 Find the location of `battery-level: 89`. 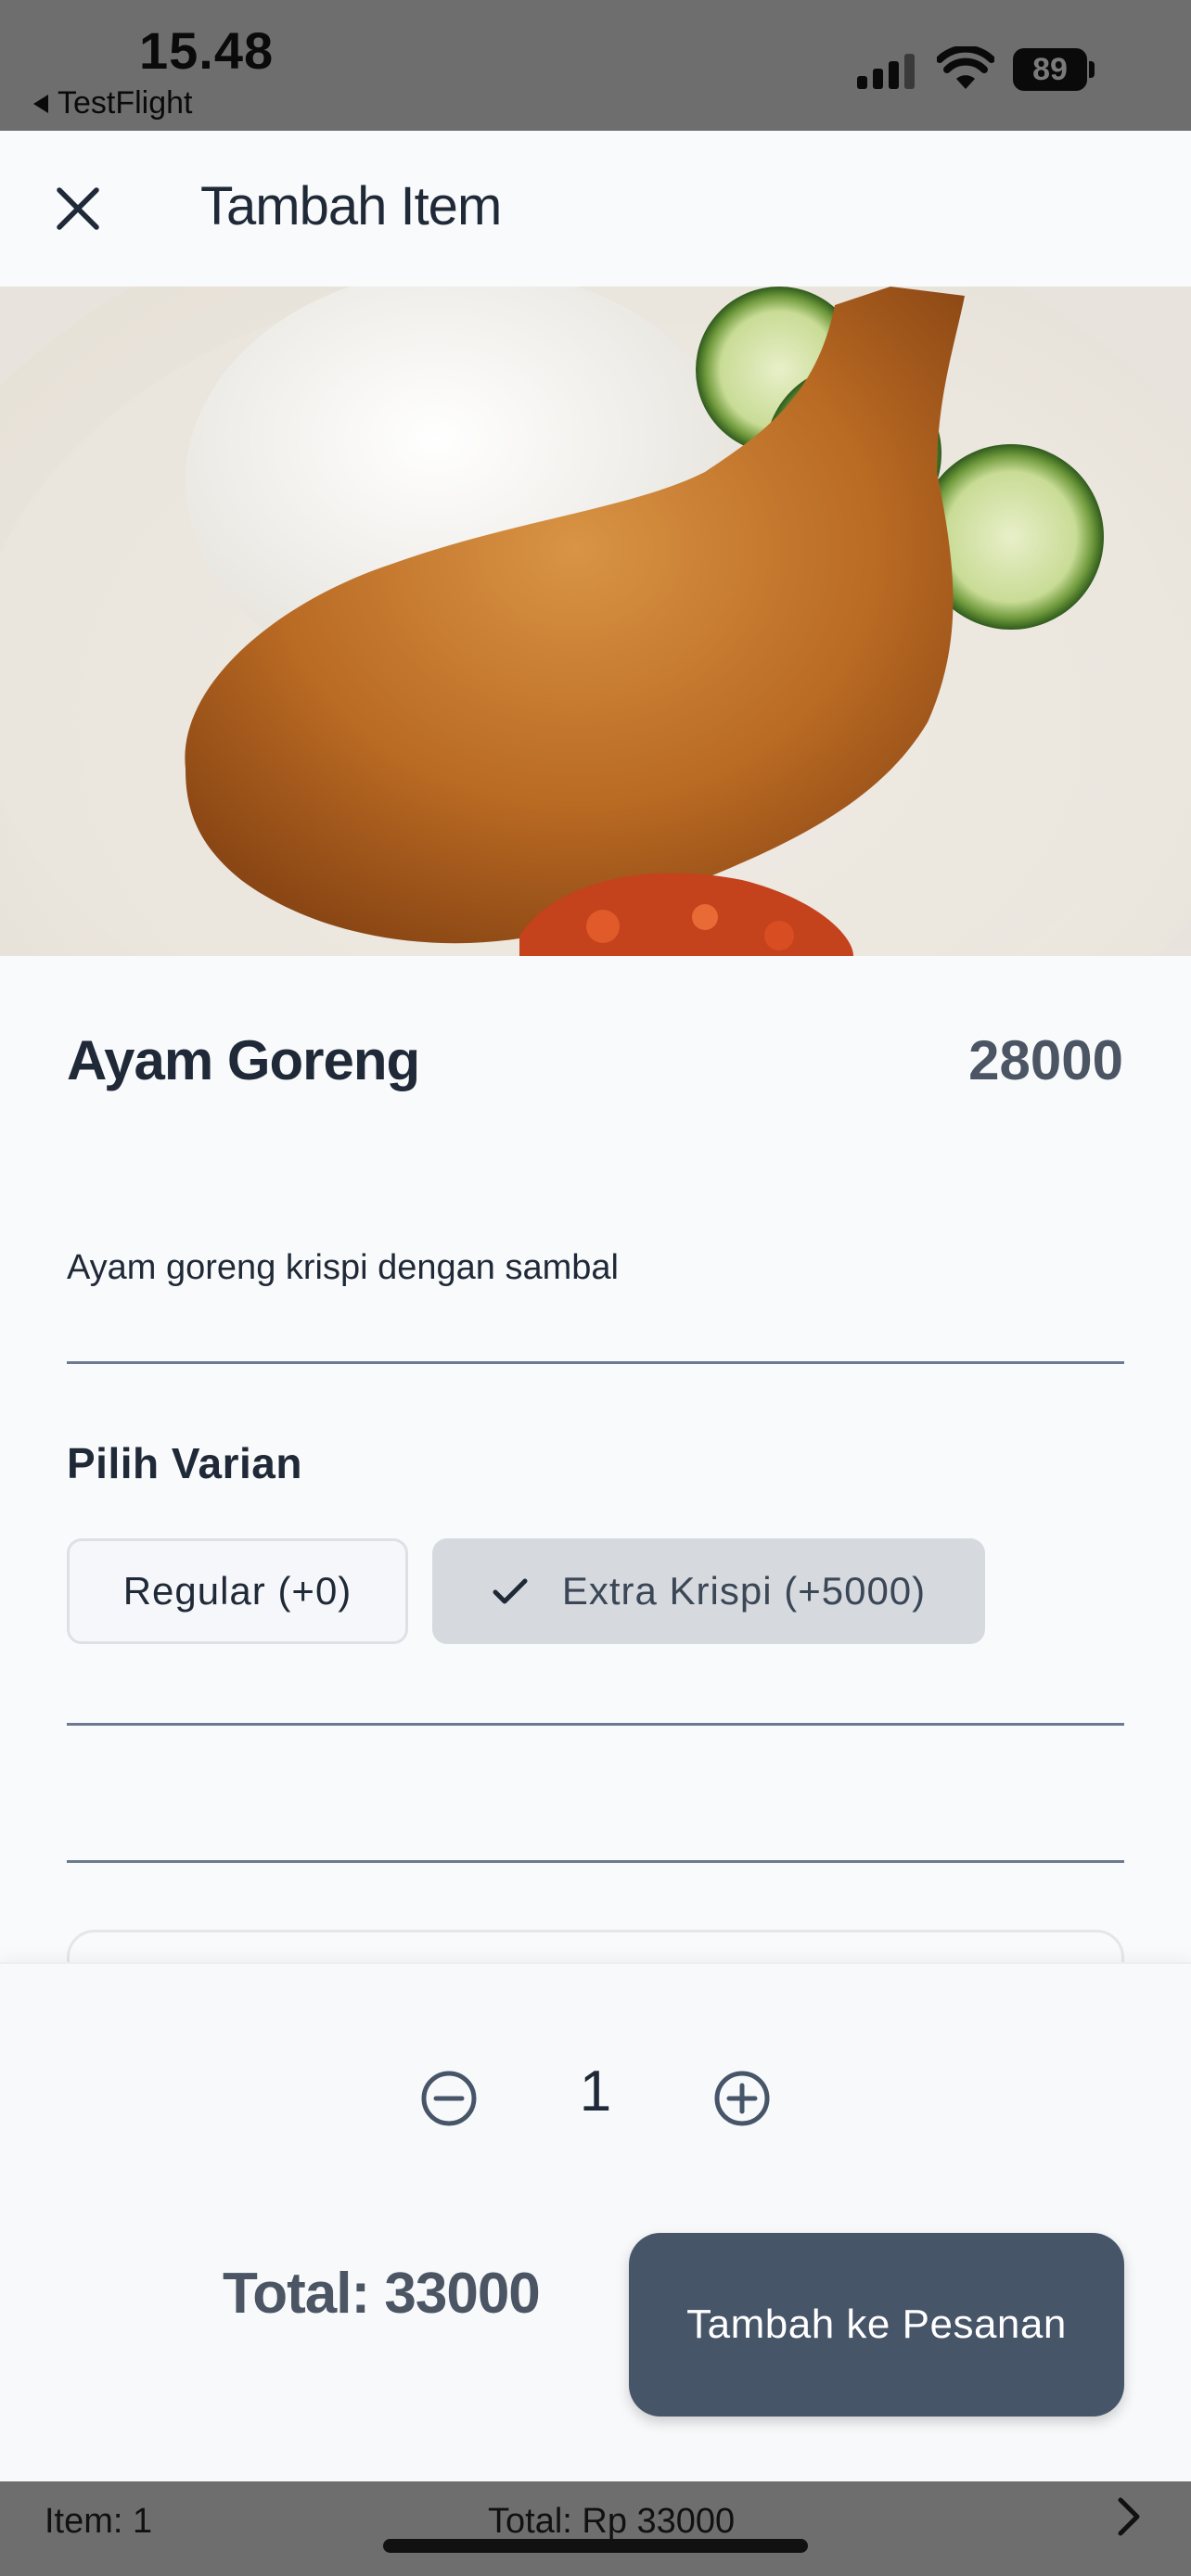

battery-level: 89 is located at coordinates (1050, 69).